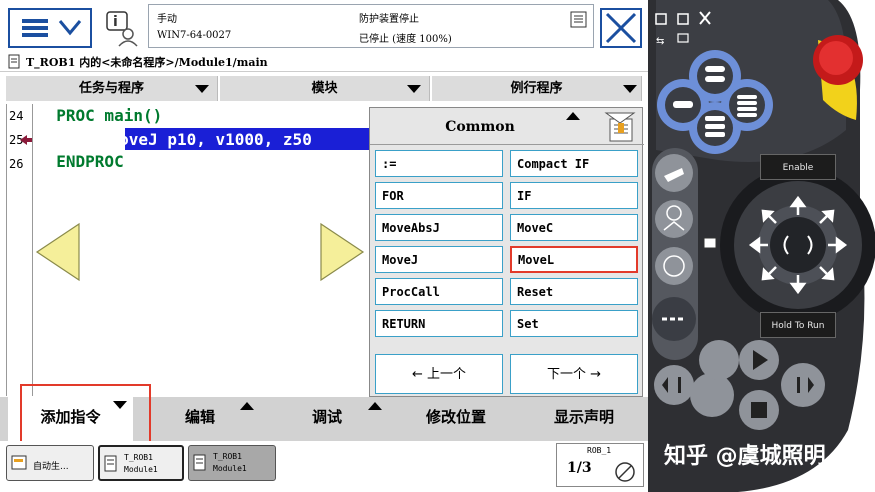 The width and height of the screenshot is (875, 492). I want to click on tab-routines: 例行程序, so click(537, 88).